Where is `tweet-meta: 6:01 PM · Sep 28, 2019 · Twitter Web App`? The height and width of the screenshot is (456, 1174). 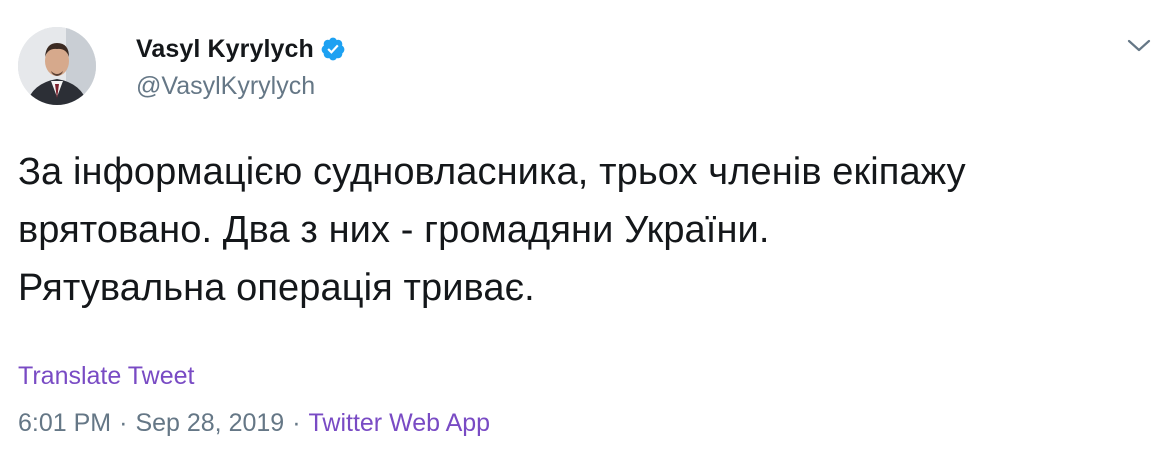
tweet-meta: 6:01 PM · Sep 28, 2019 · Twitter Web App is located at coordinates (254, 423).